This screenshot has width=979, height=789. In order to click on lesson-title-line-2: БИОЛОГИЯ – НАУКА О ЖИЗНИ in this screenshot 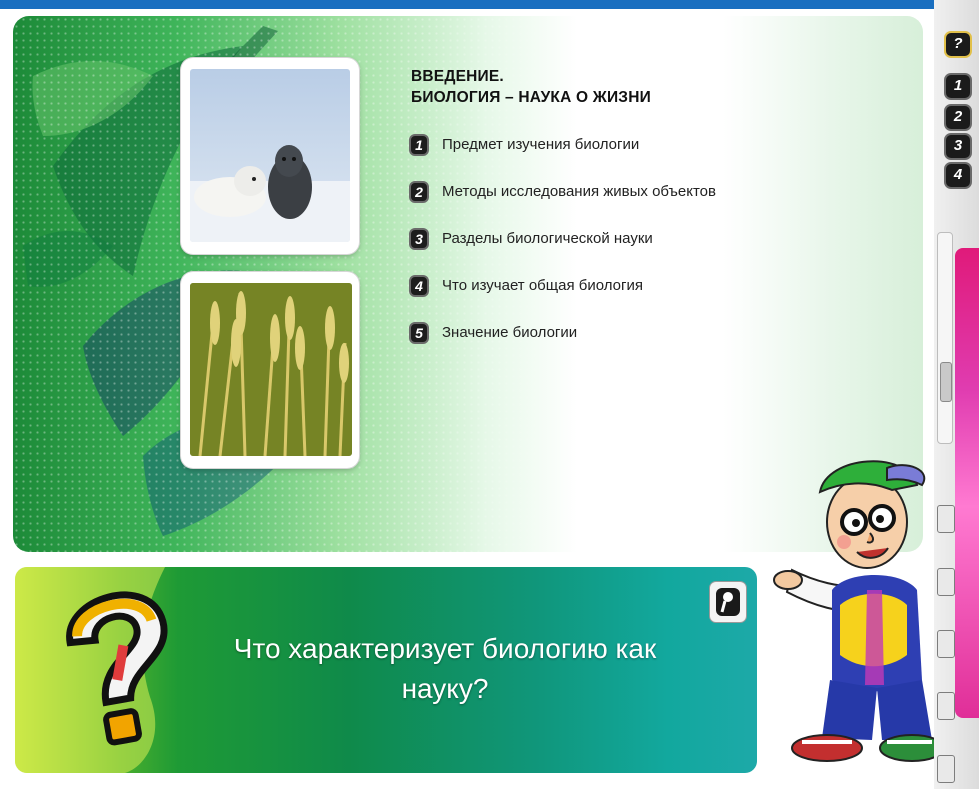, I will do `click(531, 97)`.